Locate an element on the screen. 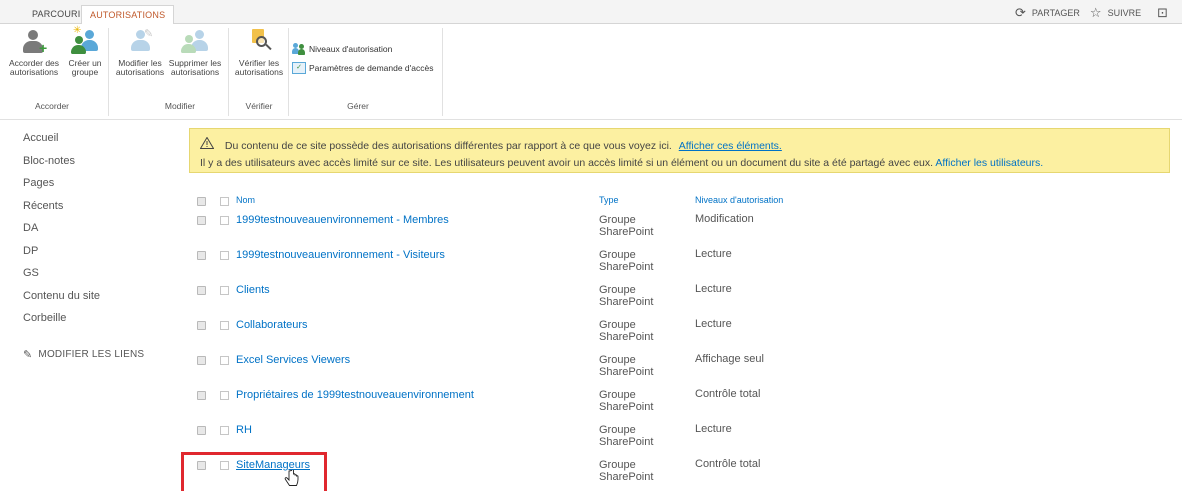 The image size is (1182, 491). show-users-link: Afficher les utilisateurs. is located at coordinates (989, 163).